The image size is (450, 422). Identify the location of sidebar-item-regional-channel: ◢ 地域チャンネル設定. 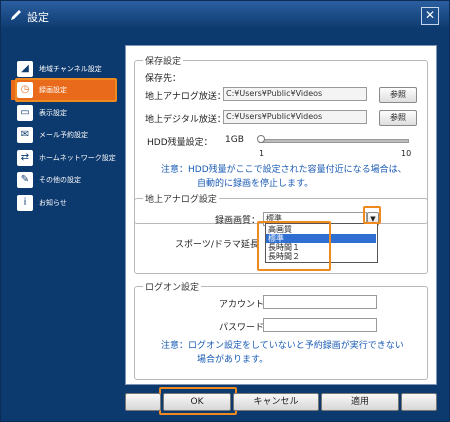
(63, 69).